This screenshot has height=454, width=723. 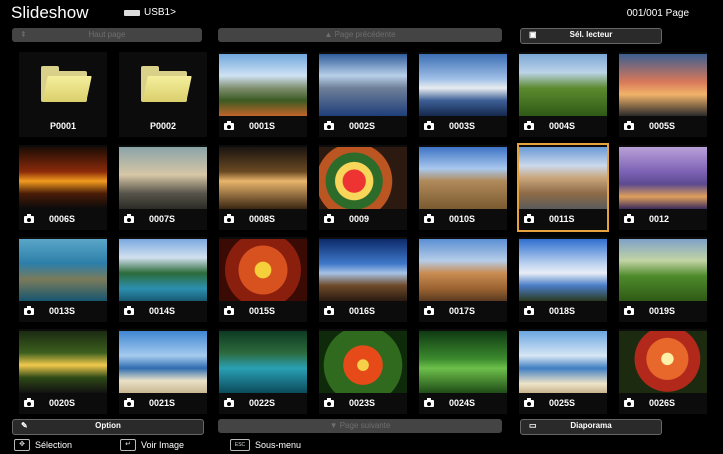 I want to click on tile-label: 0022S, so click(x=262, y=403).